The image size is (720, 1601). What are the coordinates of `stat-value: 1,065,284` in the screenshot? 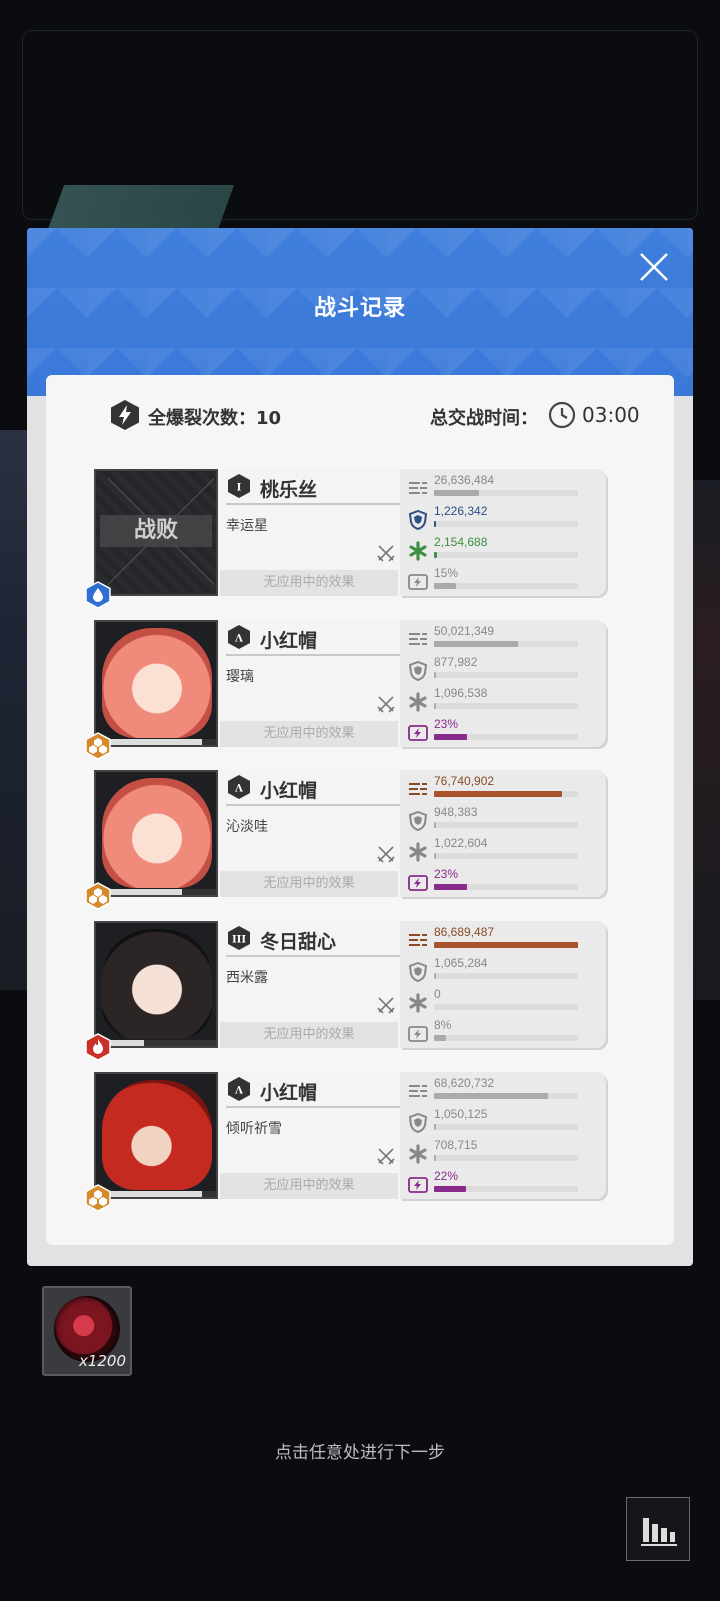 It's located at (461, 963).